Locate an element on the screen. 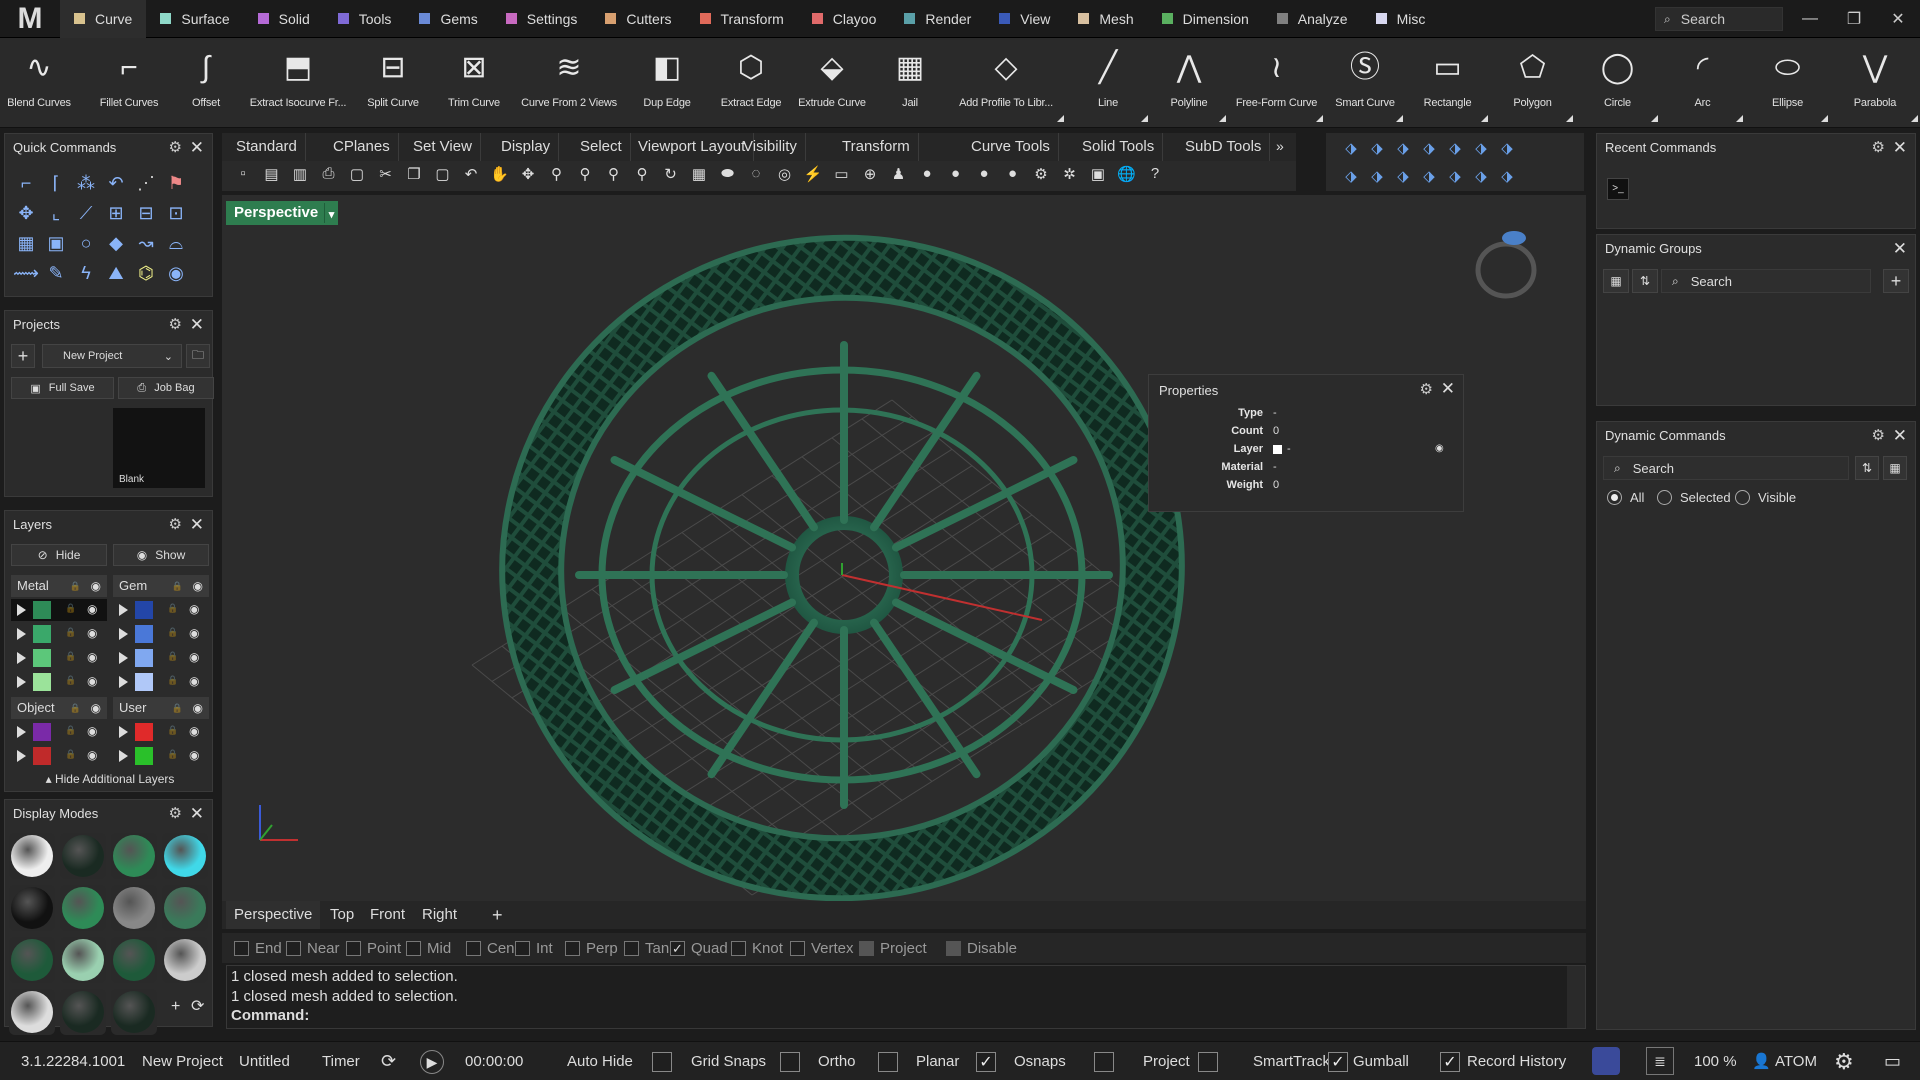  osnap-quad: ✓ Quad is located at coordinates (699, 948).